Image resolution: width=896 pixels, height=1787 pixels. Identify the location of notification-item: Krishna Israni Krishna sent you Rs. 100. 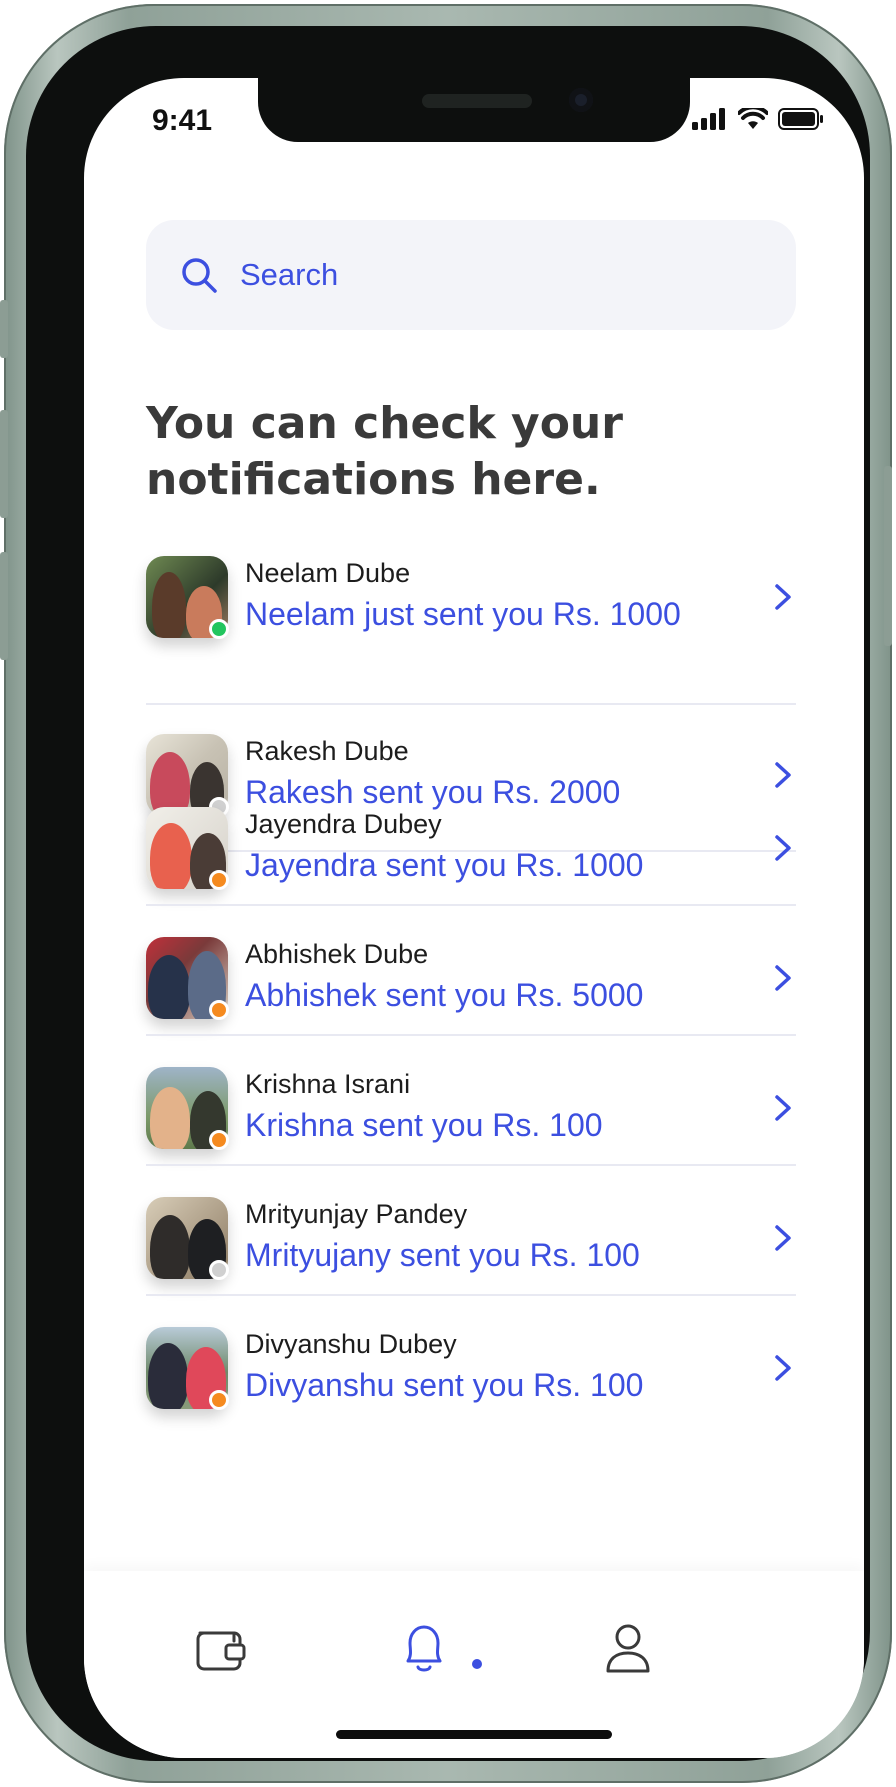
(471, 1117).